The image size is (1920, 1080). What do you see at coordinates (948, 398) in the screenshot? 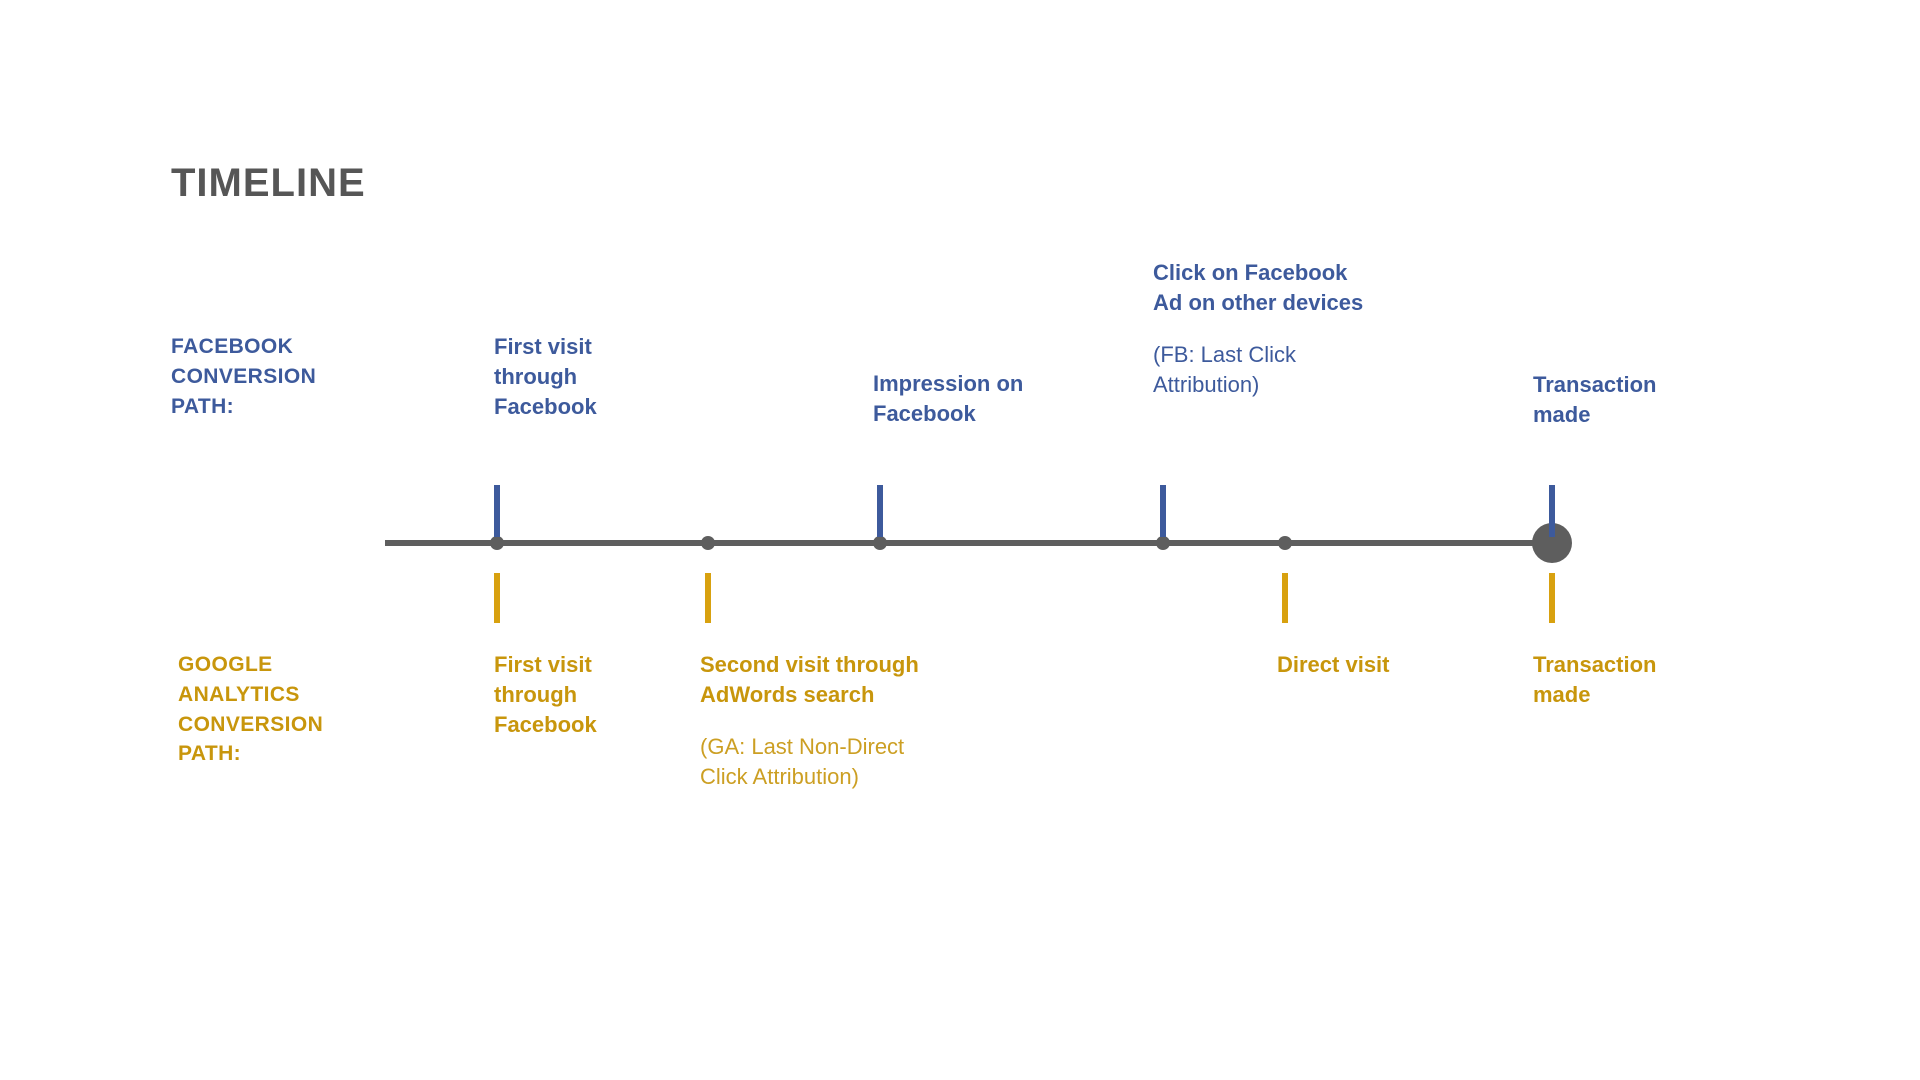
I see `event-label-main: Impression on Facebook` at bounding box center [948, 398].